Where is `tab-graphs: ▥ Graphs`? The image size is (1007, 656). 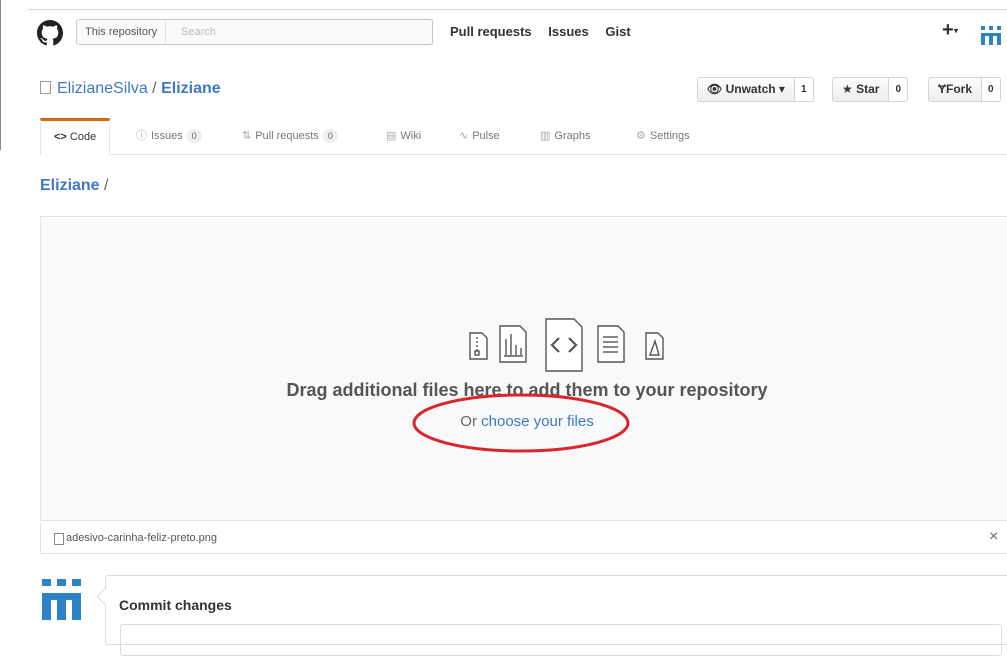 tab-graphs: ▥ Graphs is located at coordinates (565, 136).